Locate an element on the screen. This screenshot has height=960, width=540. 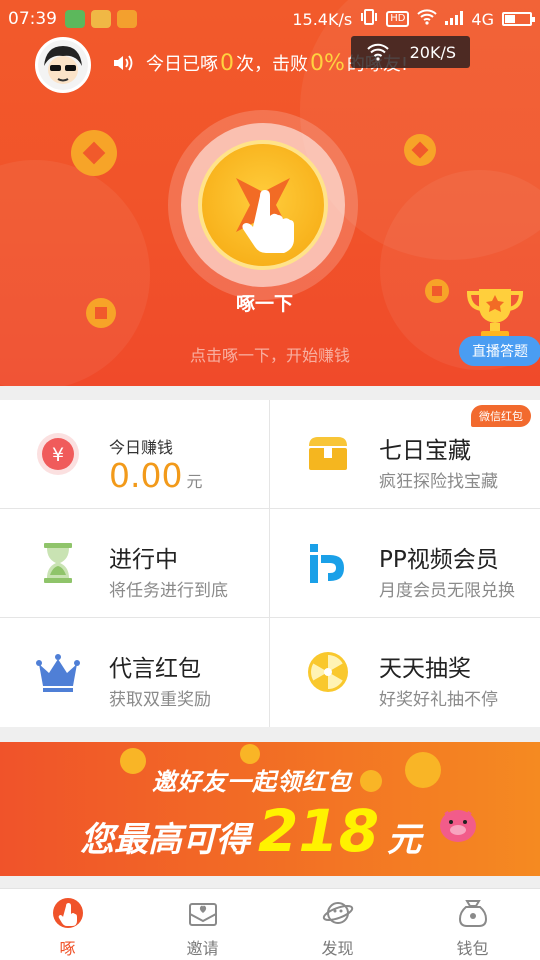
beat-percent: 0% is located at coordinates (327, 63).